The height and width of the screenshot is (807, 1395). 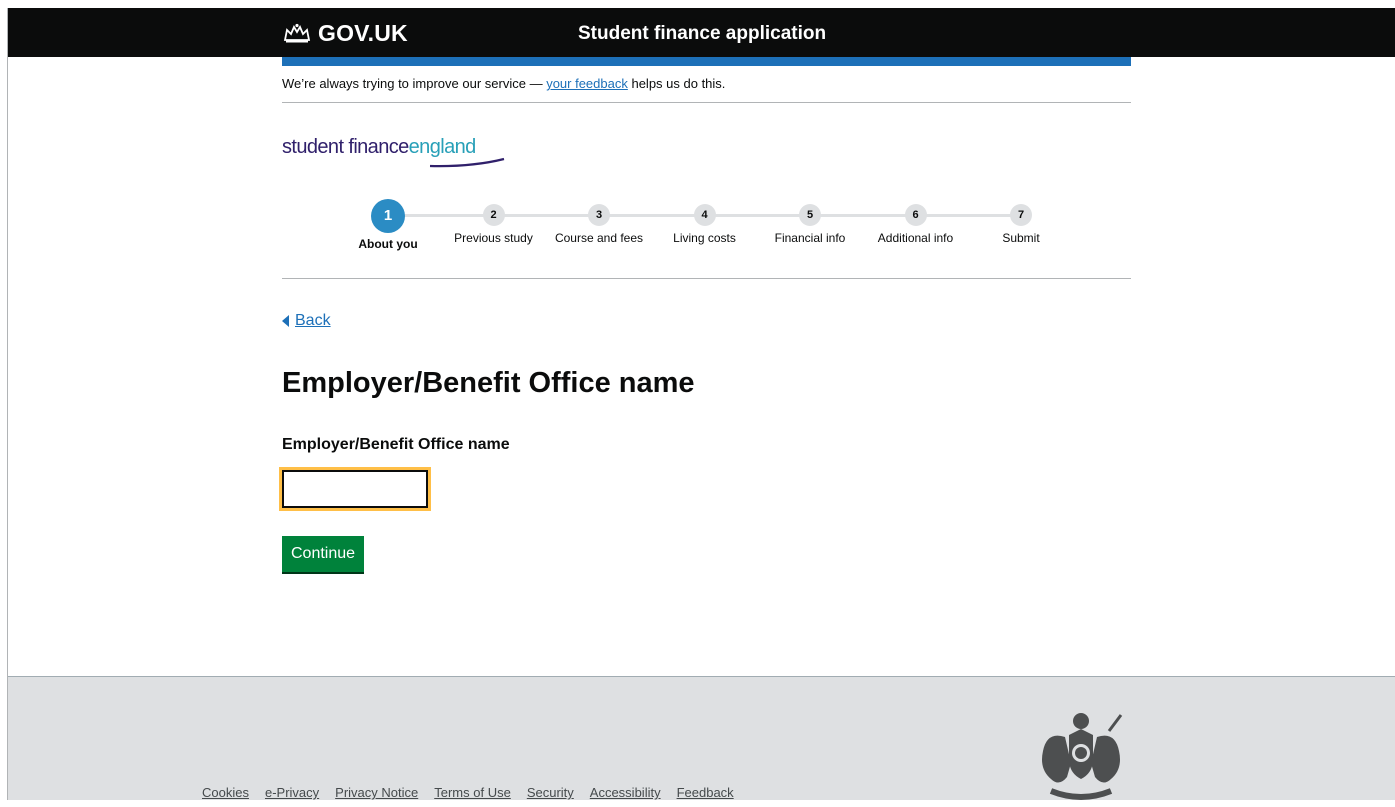 I want to click on step-label: Course and fees, so click(x=599, y=238).